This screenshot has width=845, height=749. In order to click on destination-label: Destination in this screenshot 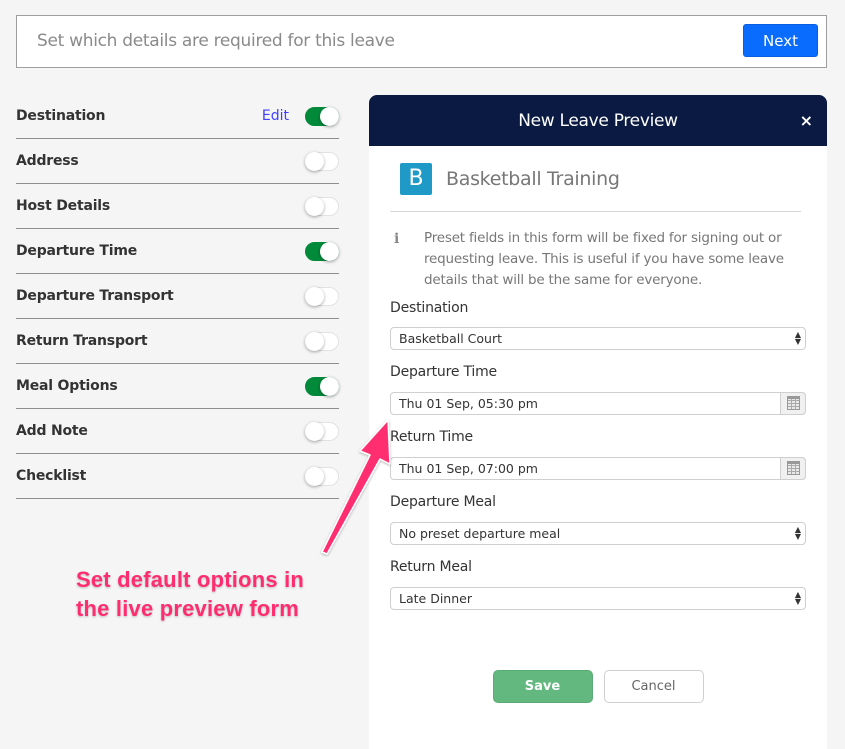, I will do `click(429, 308)`.